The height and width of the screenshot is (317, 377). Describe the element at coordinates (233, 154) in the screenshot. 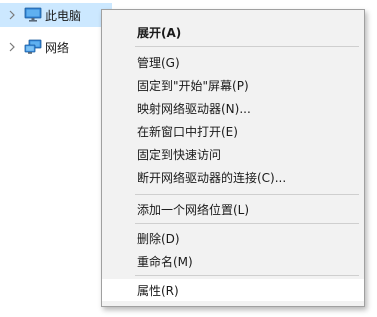

I see `menu-item-pin-quick-access: 固定到快速访问` at that location.